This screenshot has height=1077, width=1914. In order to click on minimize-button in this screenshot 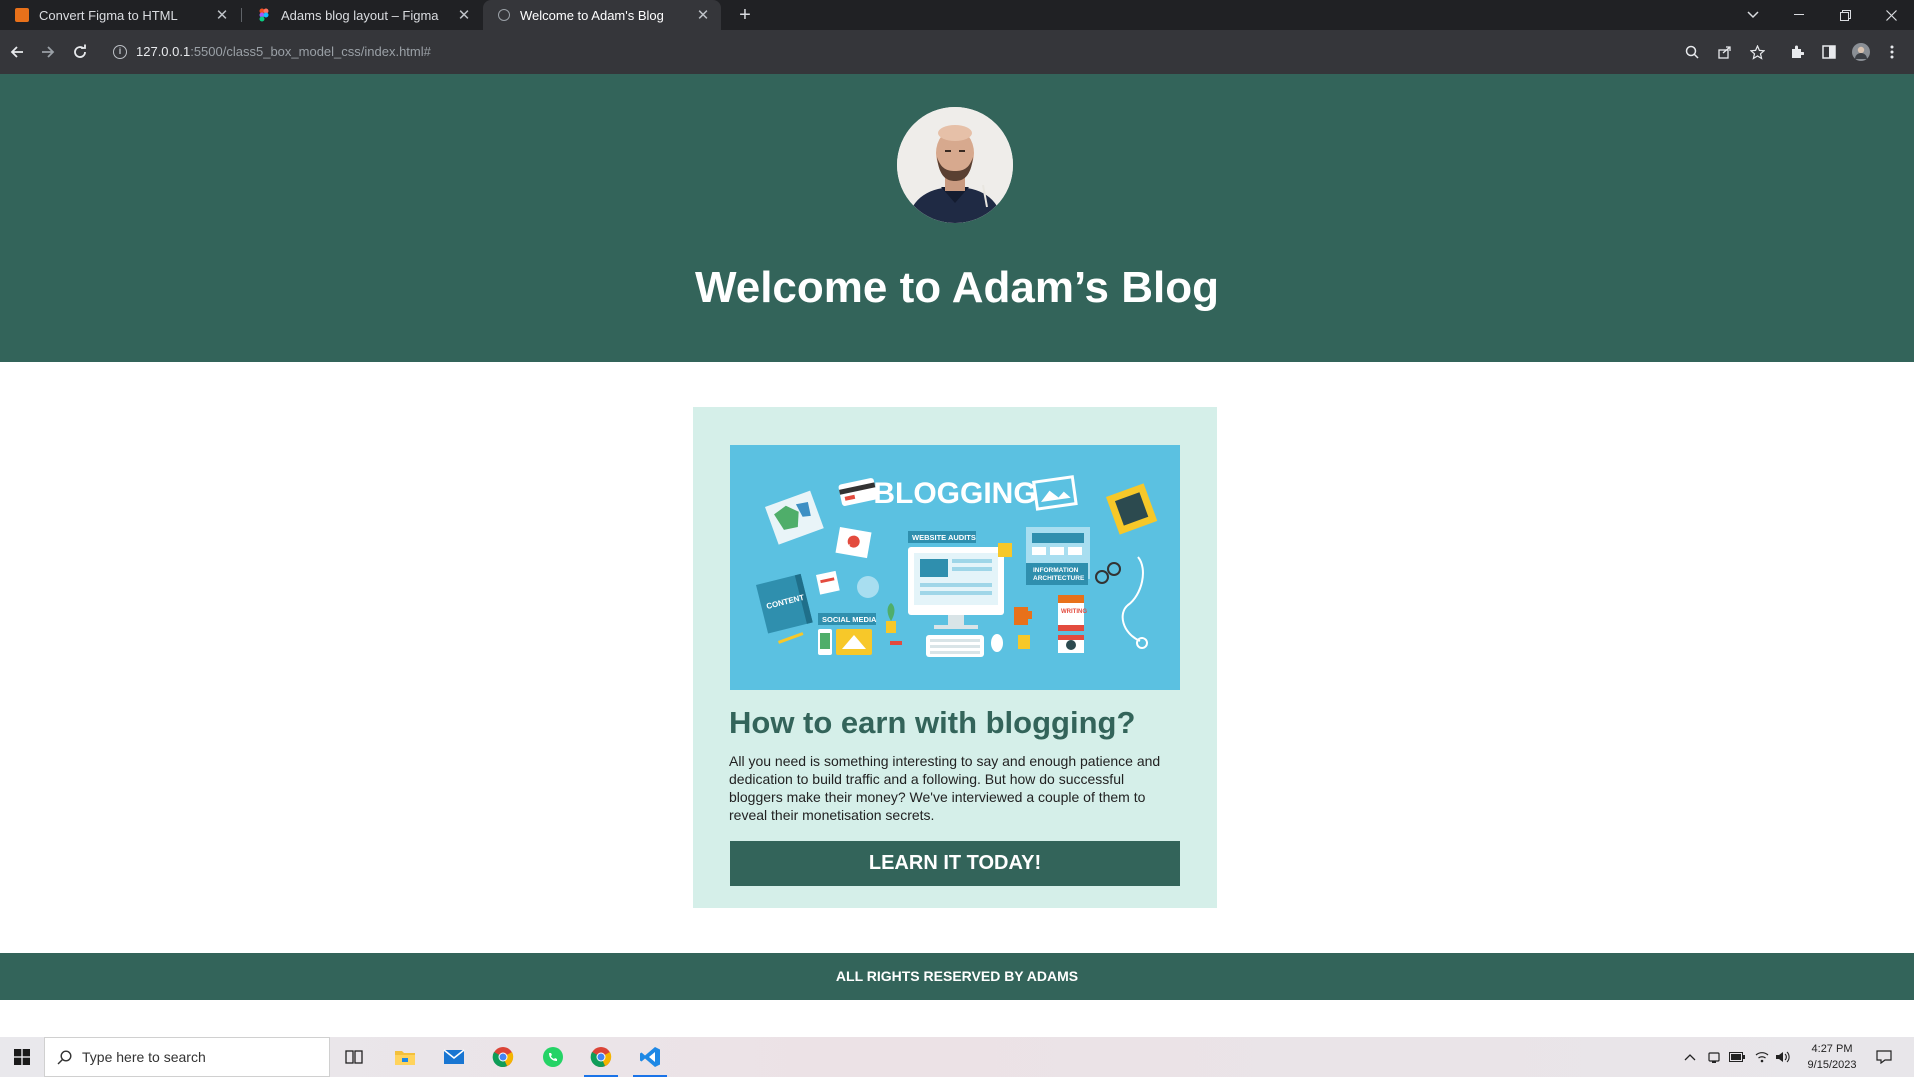, I will do `click(1799, 15)`.